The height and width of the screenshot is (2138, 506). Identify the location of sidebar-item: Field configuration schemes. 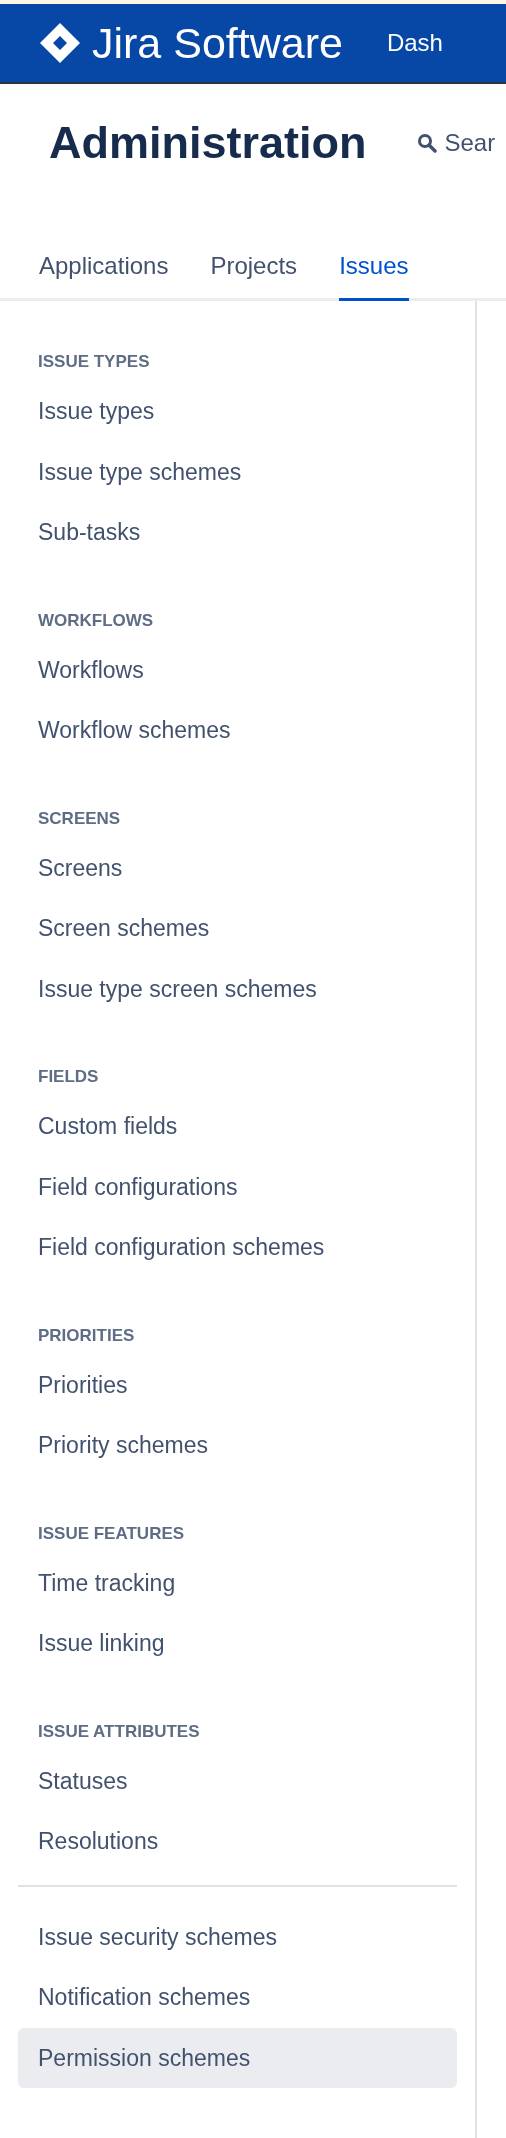
(237, 1247).